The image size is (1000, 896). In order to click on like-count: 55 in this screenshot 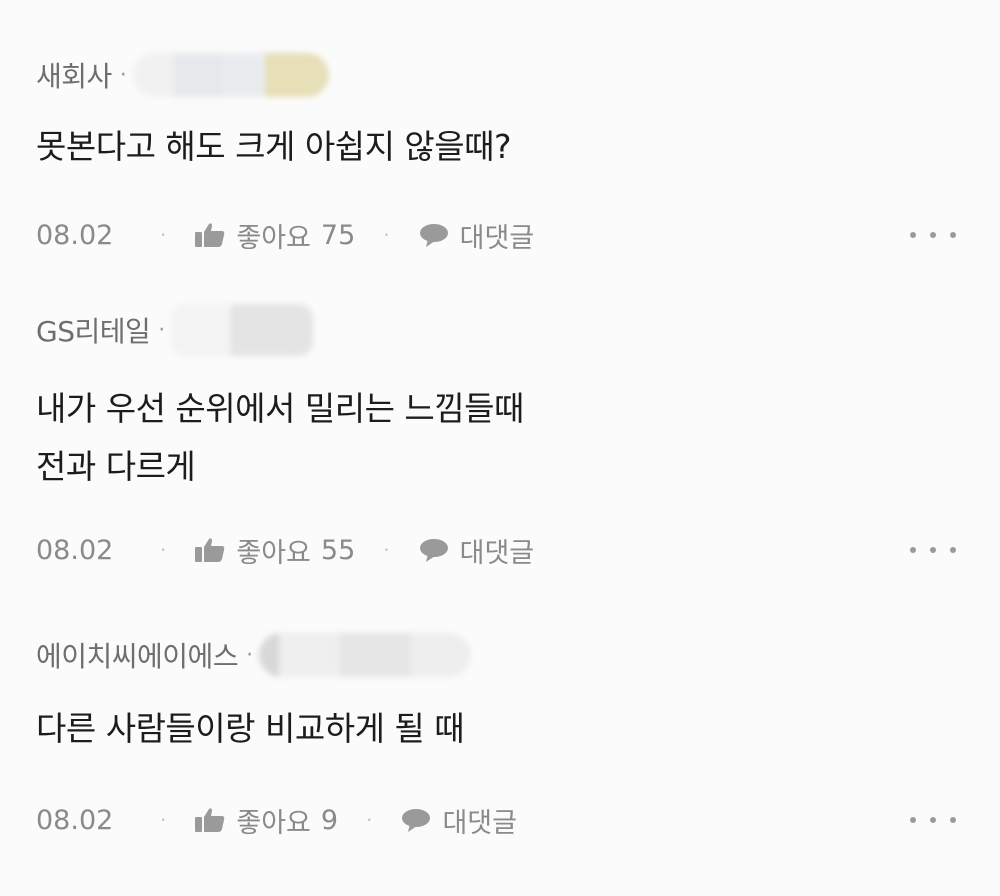, I will do `click(338, 550)`.